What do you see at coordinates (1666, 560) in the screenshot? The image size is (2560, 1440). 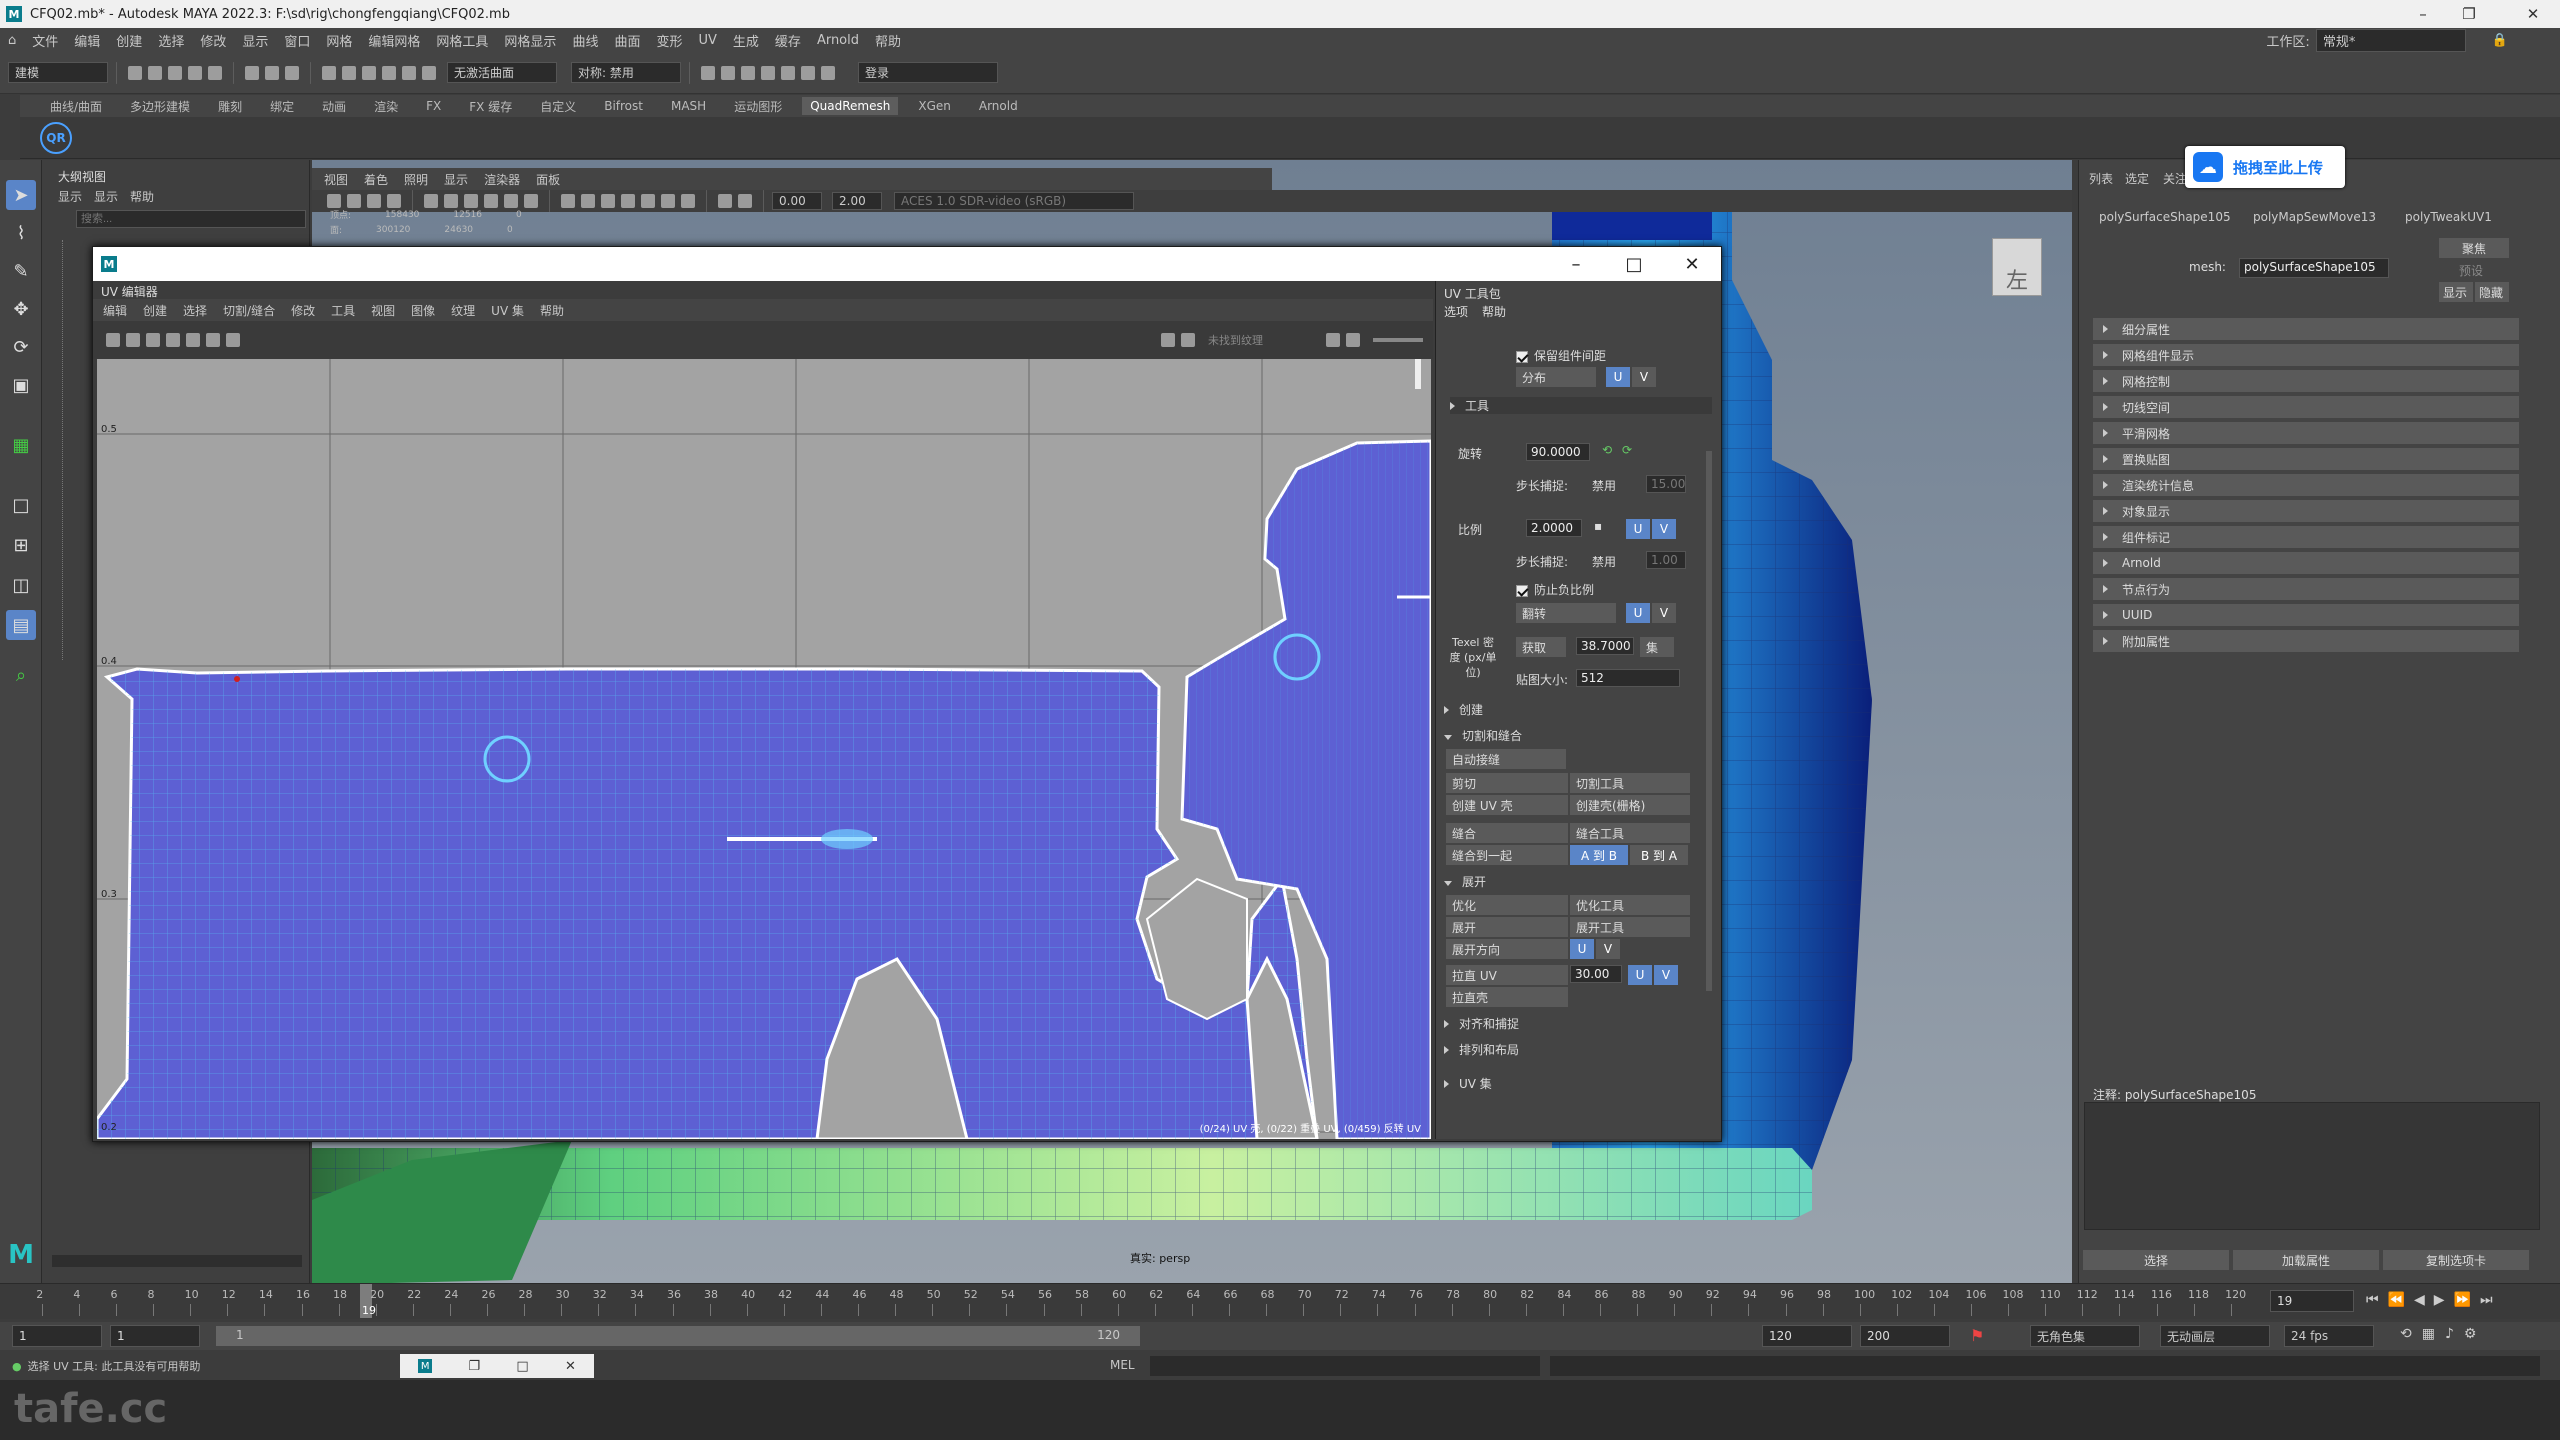 I see `scale-step-value: 1.00` at bounding box center [1666, 560].